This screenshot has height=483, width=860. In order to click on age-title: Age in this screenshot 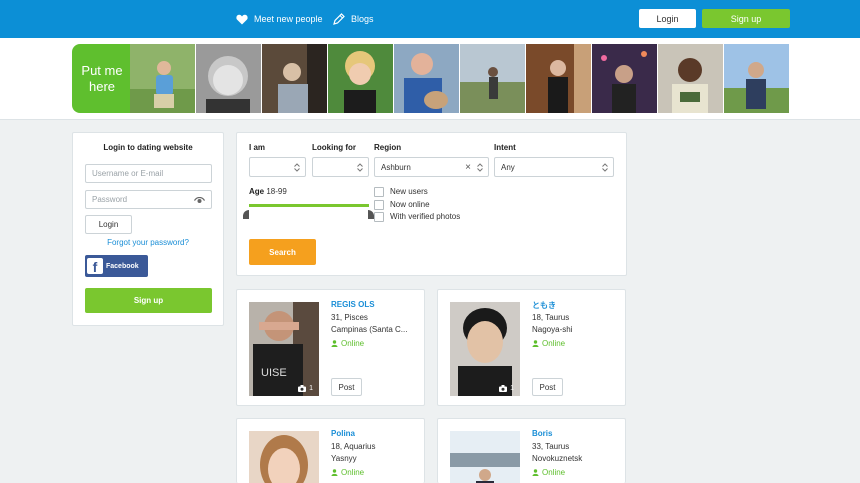, I will do `click(257, 191)`.